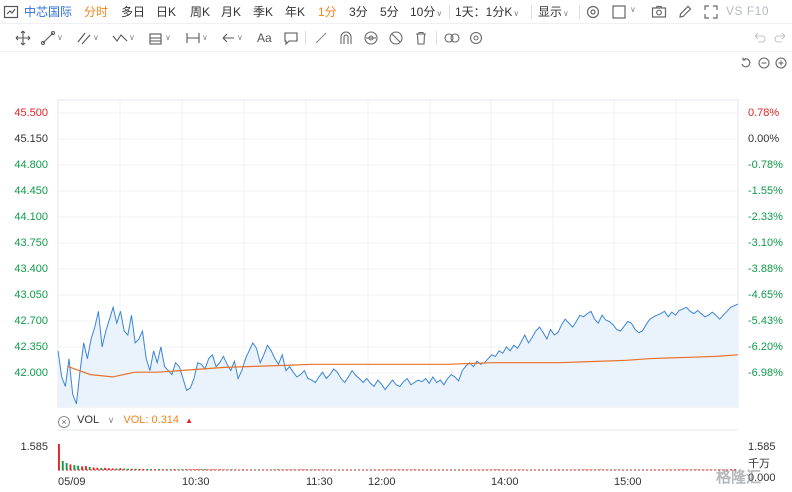  Describe the element at coordinates (319, 482) in the screenshot. I see `time-label: 11:30` at that location.